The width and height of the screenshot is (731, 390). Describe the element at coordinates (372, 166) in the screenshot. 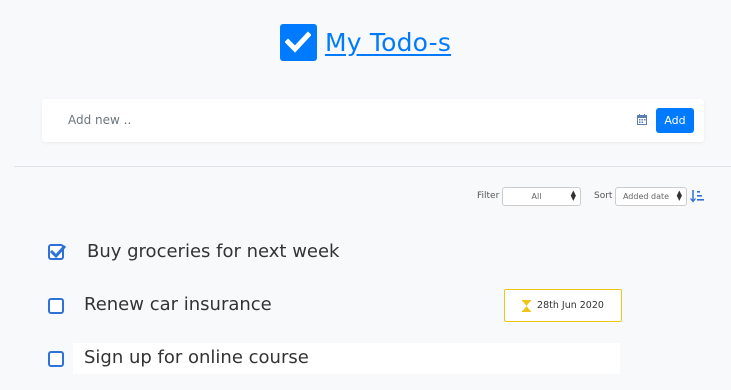

I see `divider` at that location.